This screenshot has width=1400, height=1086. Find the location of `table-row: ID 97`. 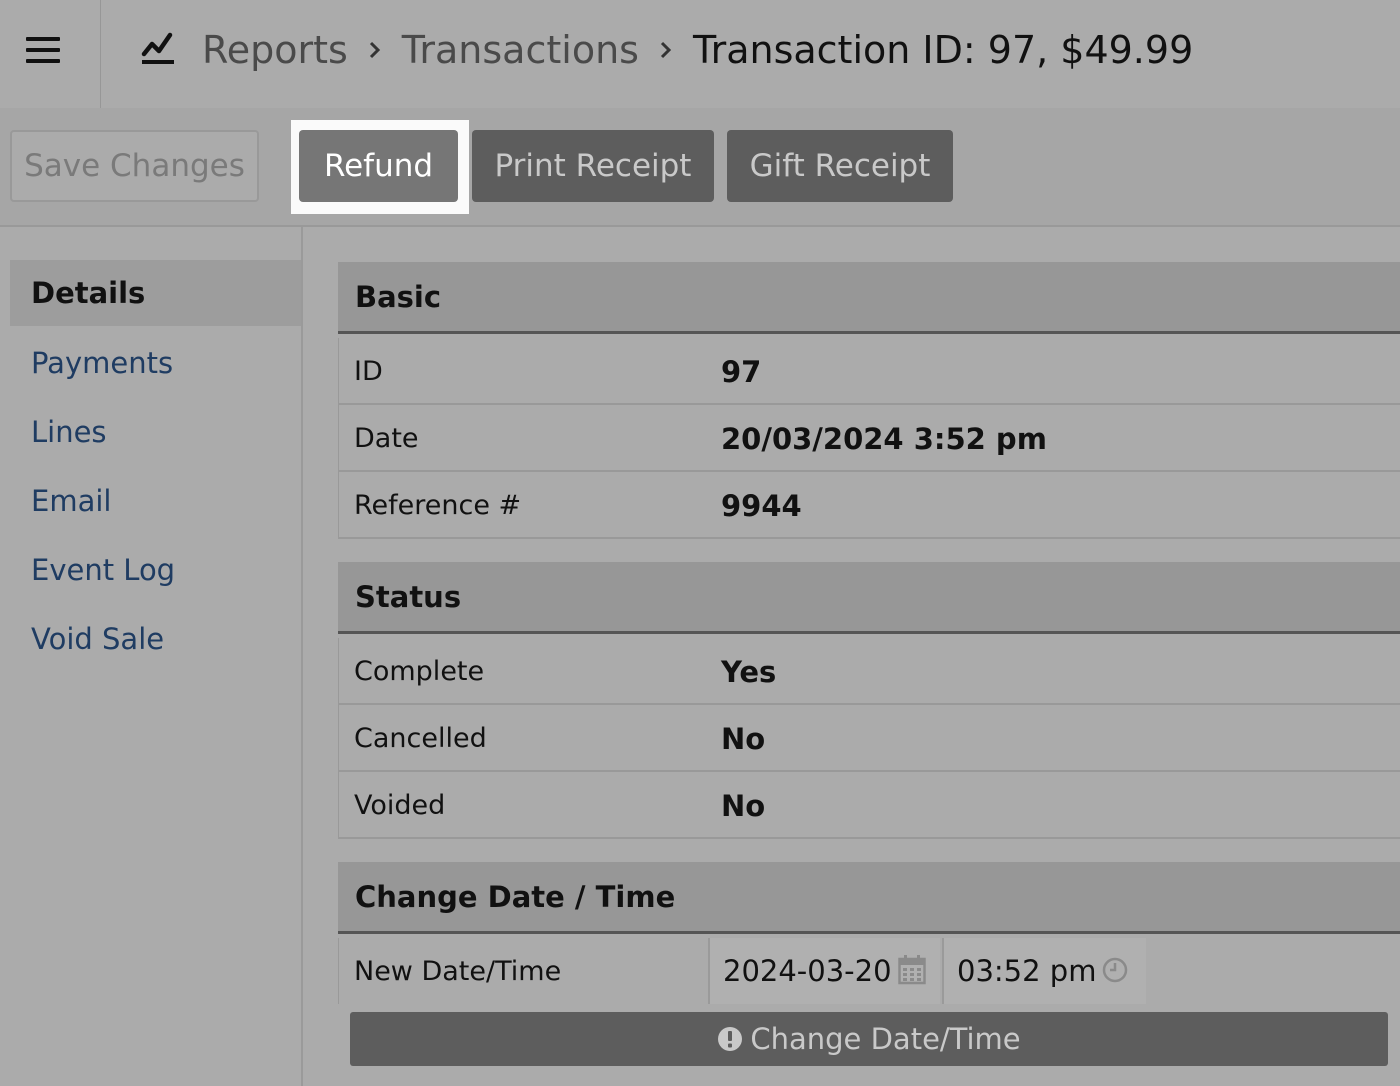

table-row: ID 97 is located at coordinates (869, 371).